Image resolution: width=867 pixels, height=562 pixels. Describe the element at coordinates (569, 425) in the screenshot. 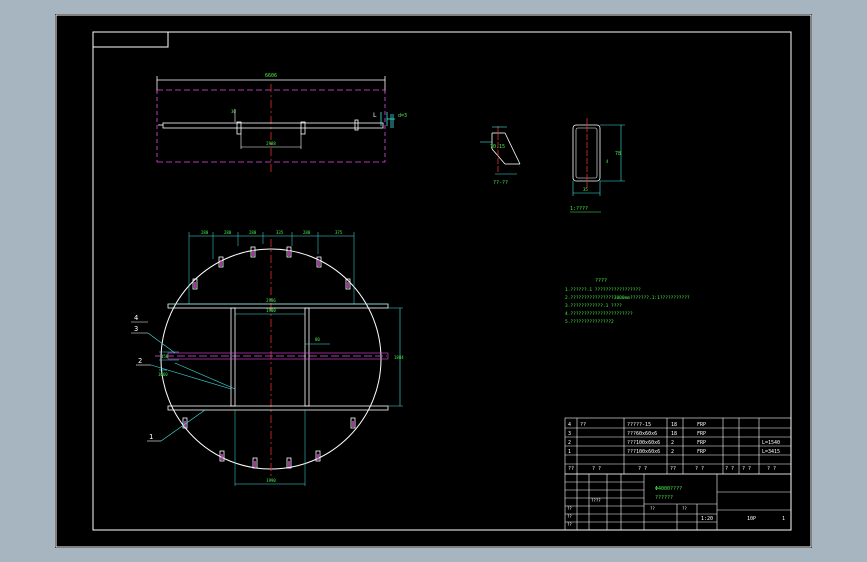

I see `bom-row-4-no: 4` at that location.